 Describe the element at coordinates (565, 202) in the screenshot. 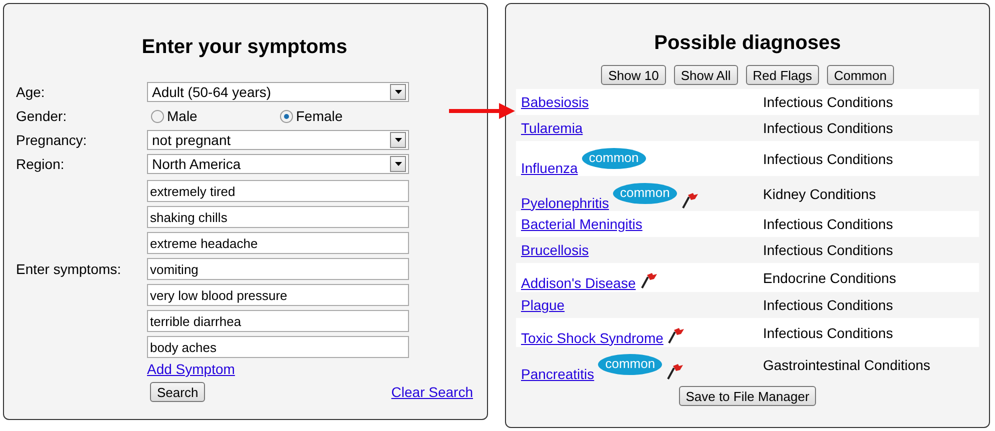

I see `diagnosis-link: Pyelonephritis` at that location.